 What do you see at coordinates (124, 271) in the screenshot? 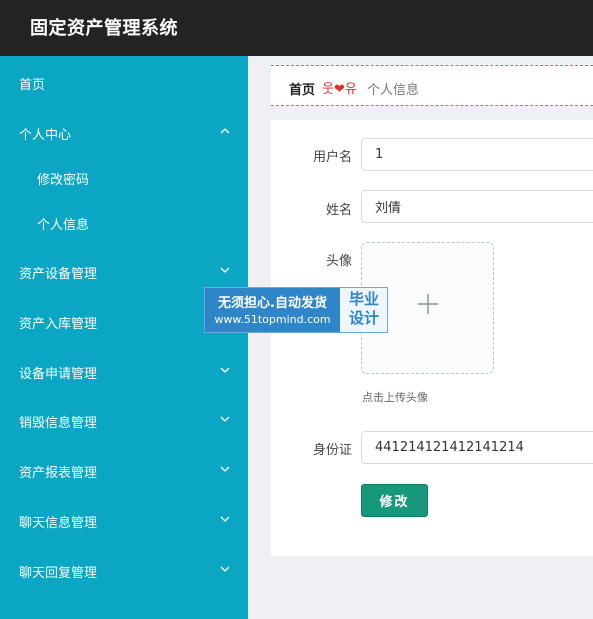
I see `sidebar-item-asset-equipment: 资产设备管理` at bounding box center [124, 271].